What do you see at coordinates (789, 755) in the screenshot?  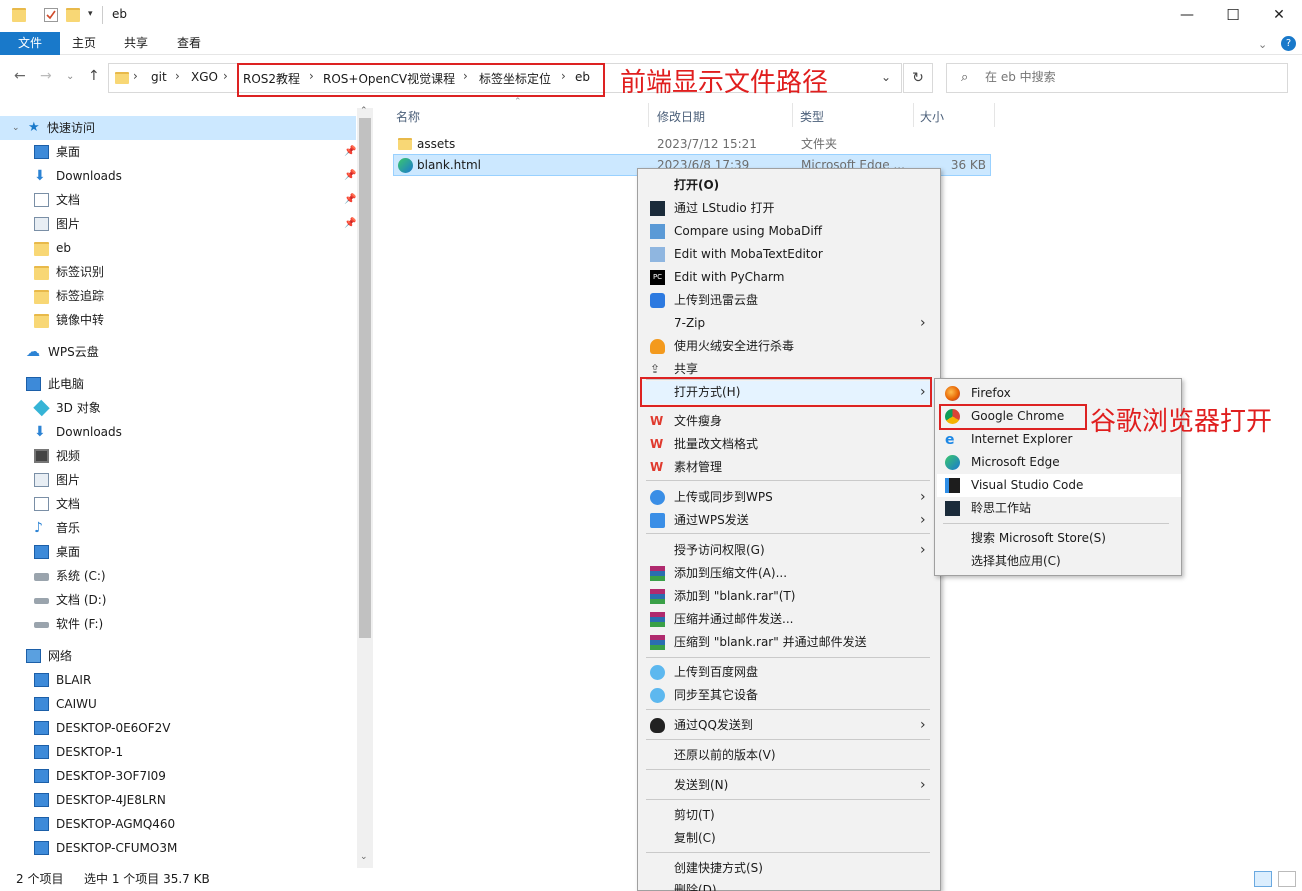 I see `menu-restore-versions: 还原以前的版本(V)` at bounding box center [789, 755].